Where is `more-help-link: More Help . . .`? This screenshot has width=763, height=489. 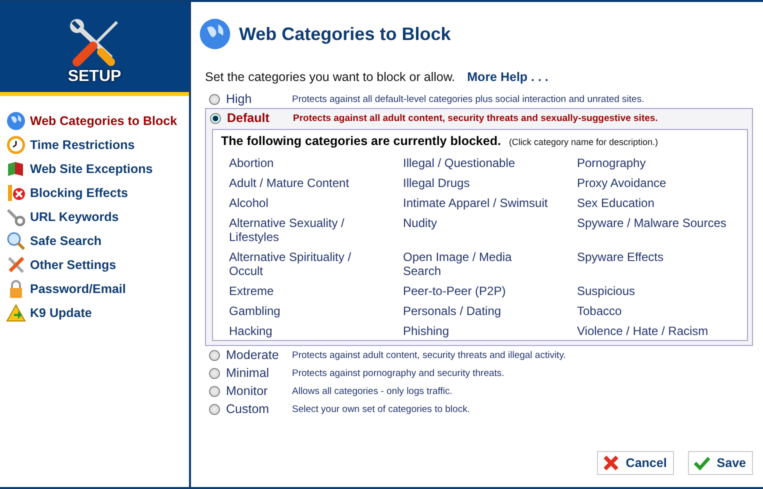
more-help-link: More Help . . . is located at coordinates (507, 77).